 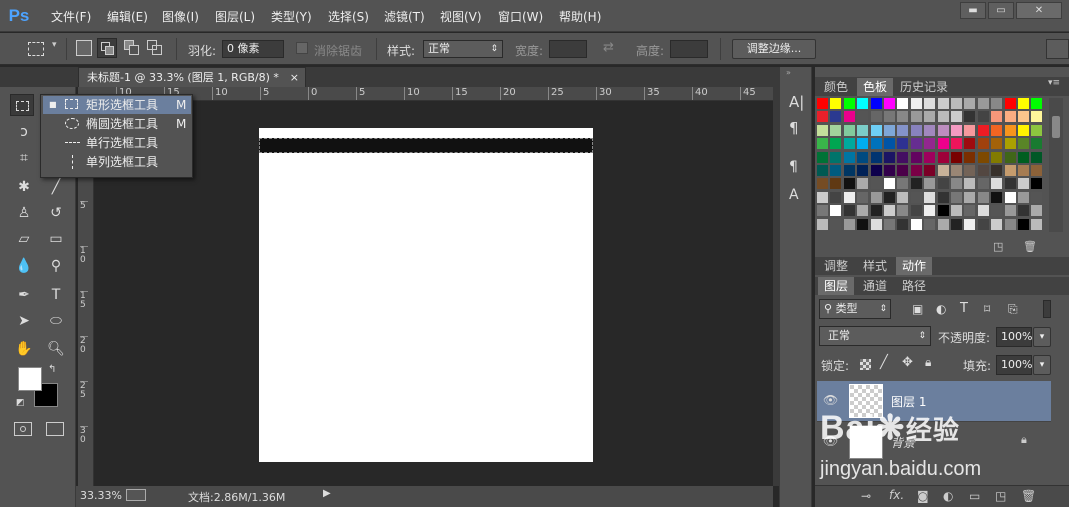 What do you see at coordinates (948, 496) in the screenshot?
I see `adjustment-layer-icon: ◐` at bounding box center [948, 496].